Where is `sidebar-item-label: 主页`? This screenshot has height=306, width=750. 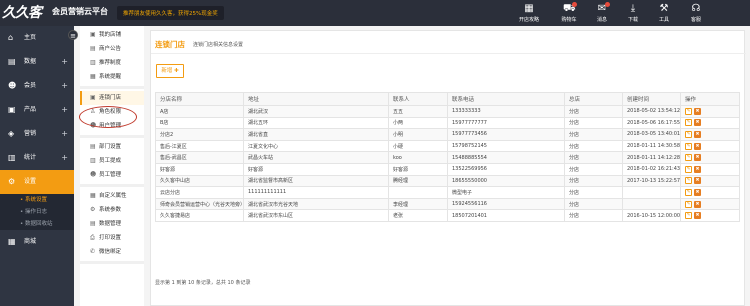
sidebar-item-label: 主页 is located at coordinates (30, 37).